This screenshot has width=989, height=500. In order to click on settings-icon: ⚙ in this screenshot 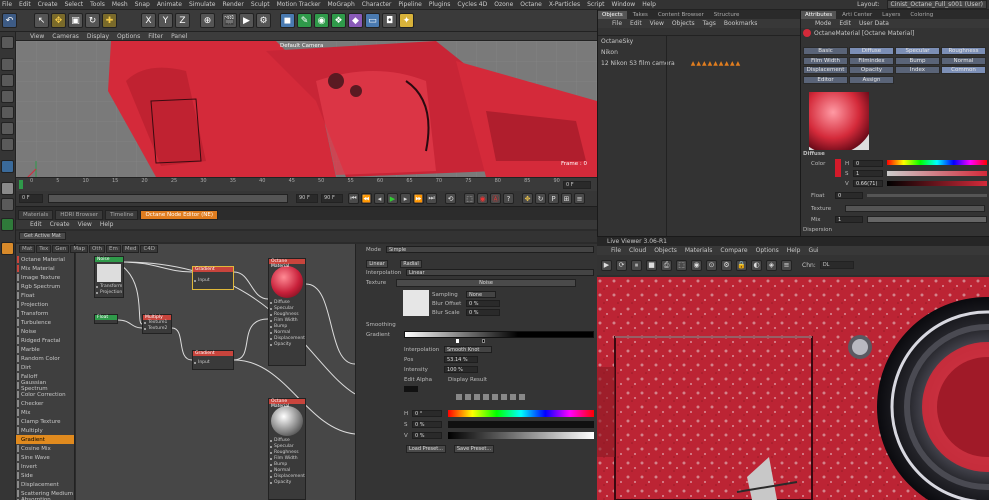, I will do `click(726, 265)`.